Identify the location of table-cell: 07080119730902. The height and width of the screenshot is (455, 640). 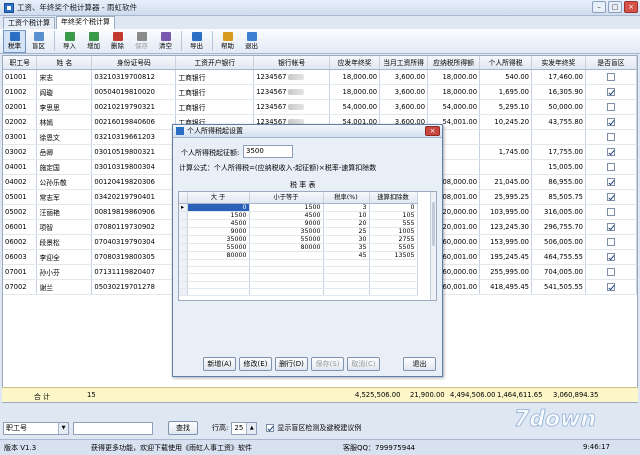
(134, 227).